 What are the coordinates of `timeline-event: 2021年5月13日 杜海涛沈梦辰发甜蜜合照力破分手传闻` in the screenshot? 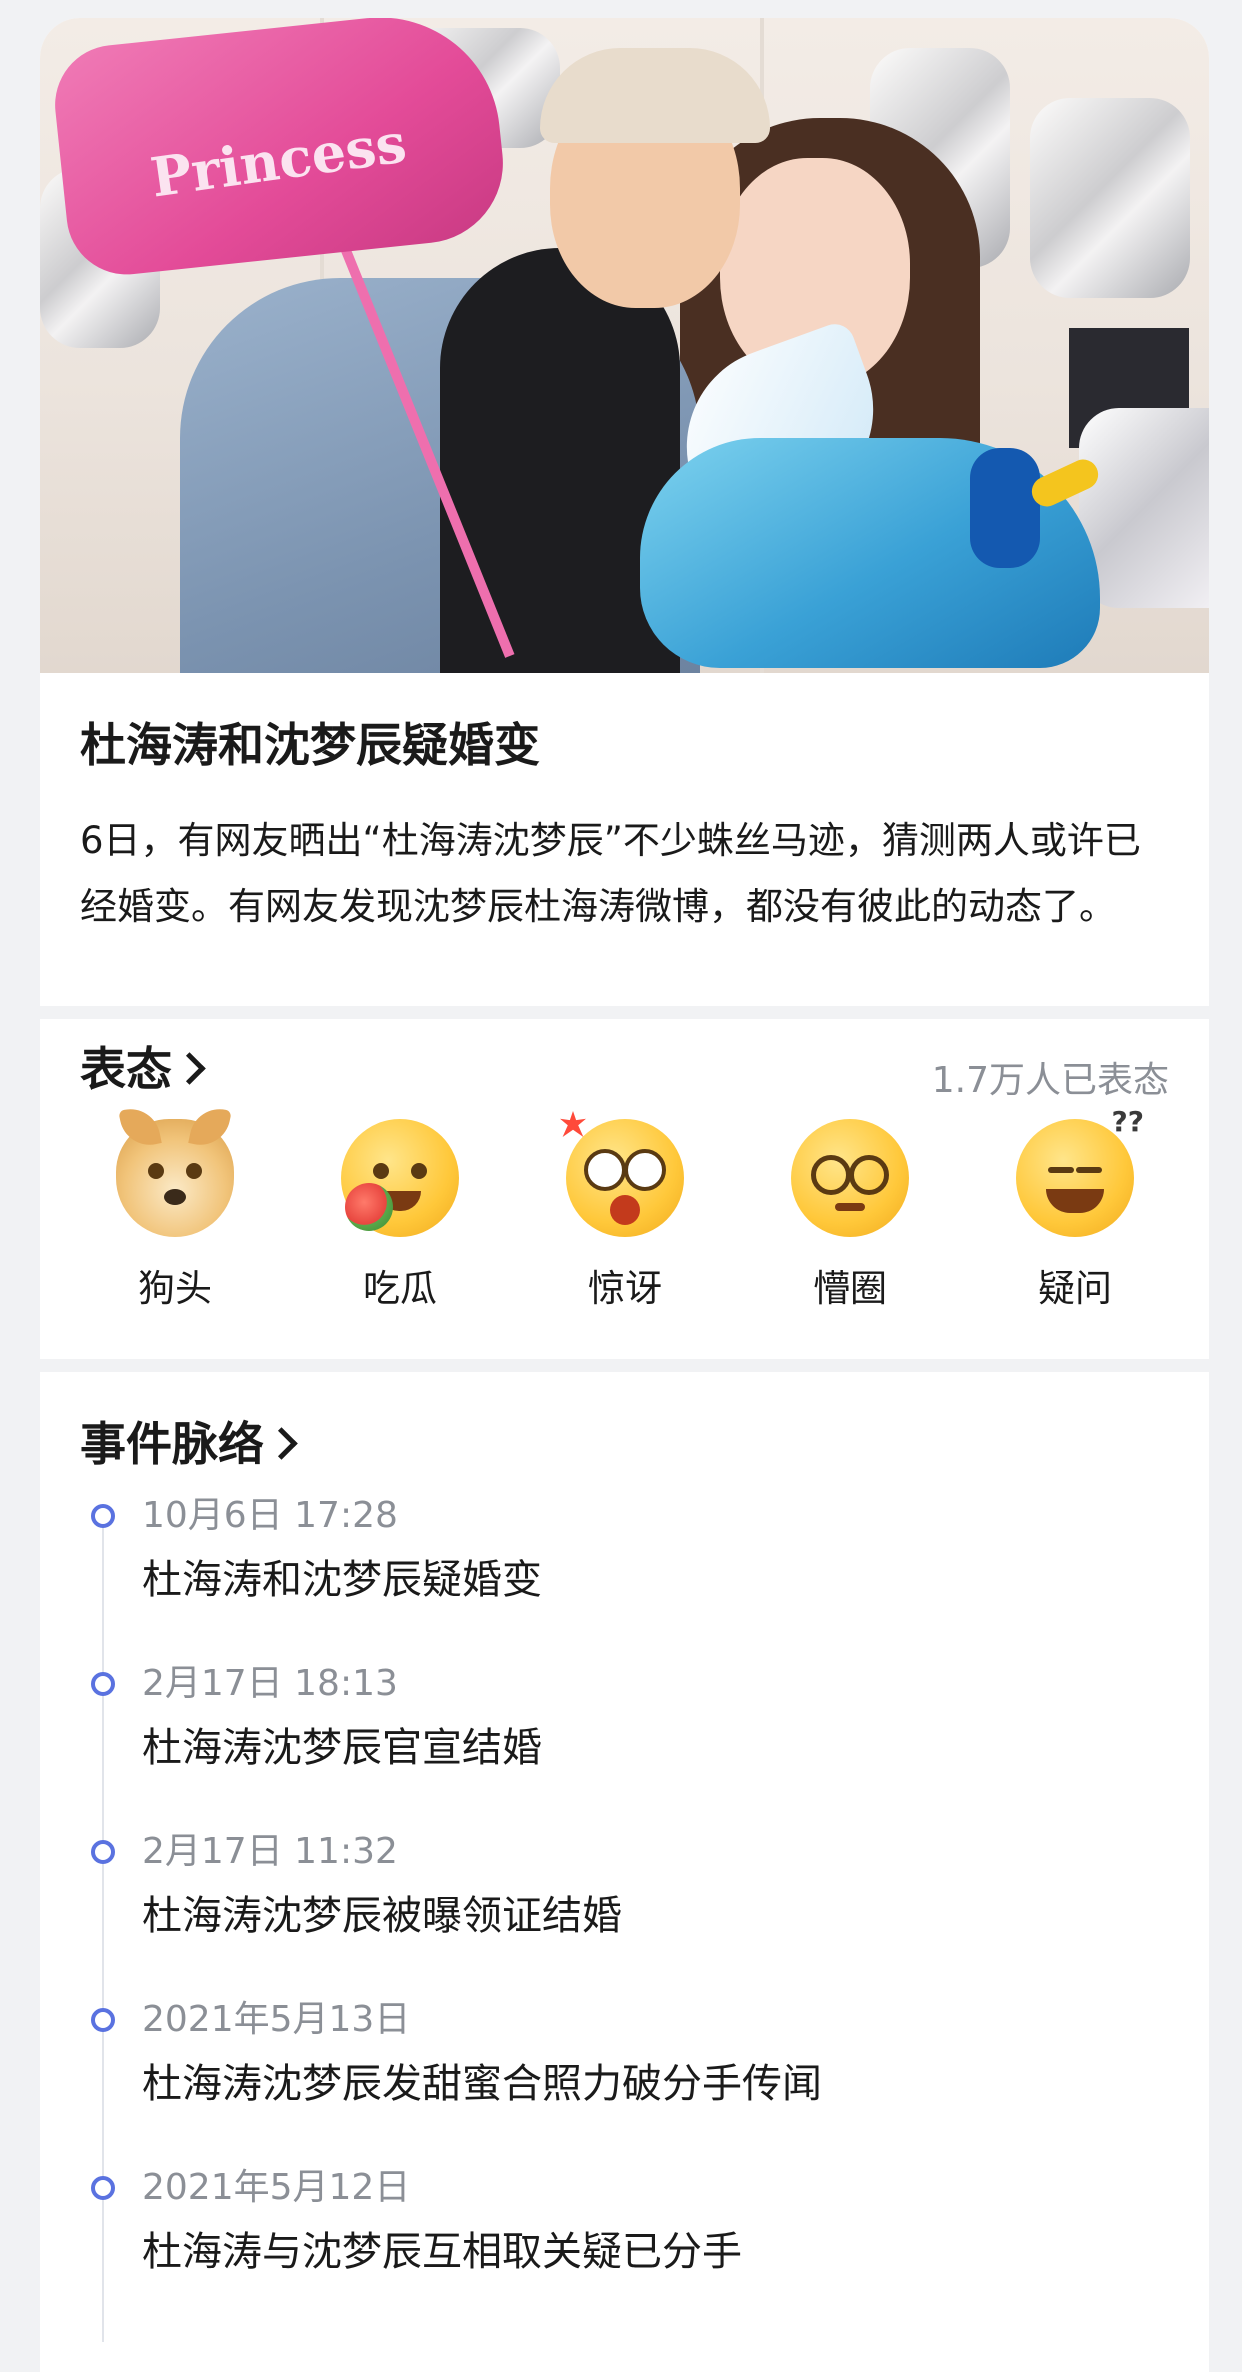 It's located at (630, 2082).